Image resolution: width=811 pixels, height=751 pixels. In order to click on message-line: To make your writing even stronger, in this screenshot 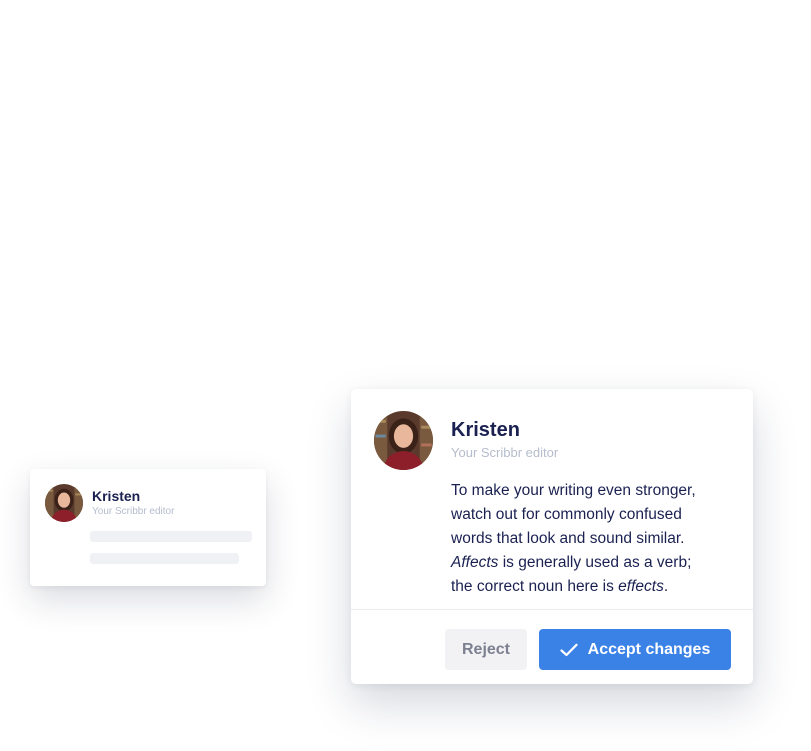, I will do `click(573, 490)`.